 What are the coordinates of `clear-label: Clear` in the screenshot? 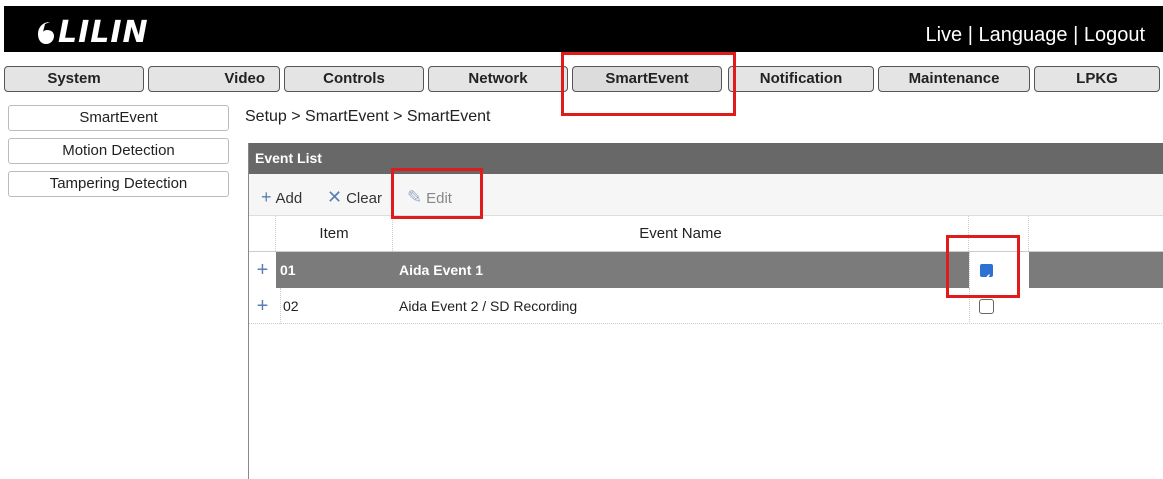 It's located at (364, 198).